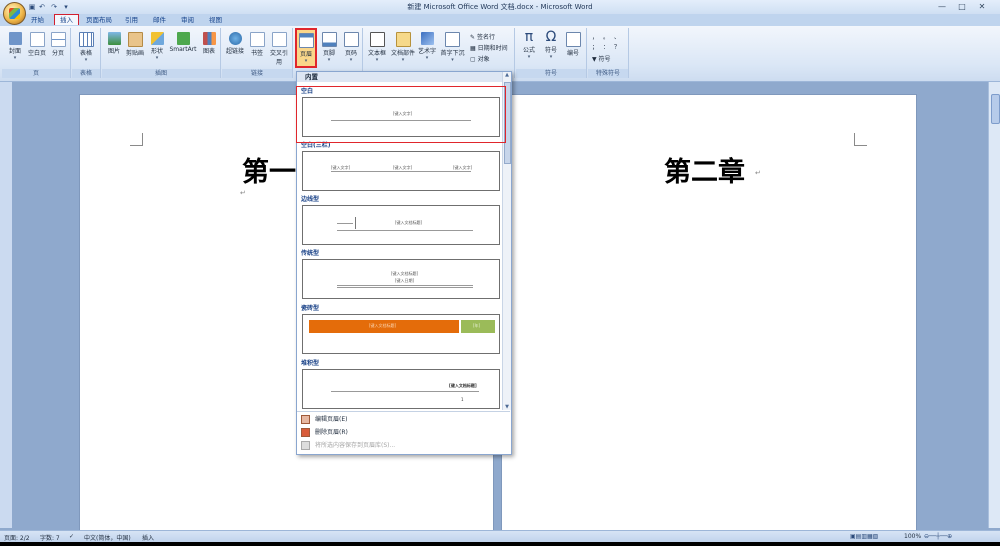  What do you see at coordinates (403, 47) in the screenshot?
I see `quick-parts-button: 文档部件 ▾` at bounding box center [403, 47].